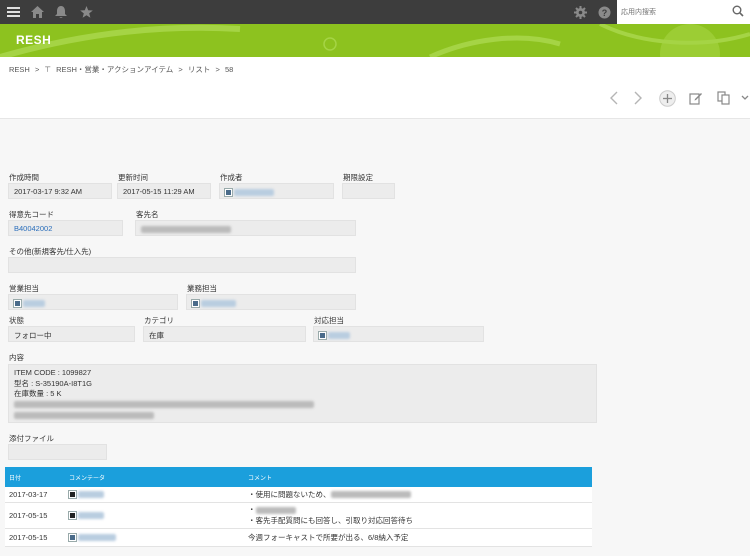  I want to click on column-header-date: 日付, so click(35, 477).